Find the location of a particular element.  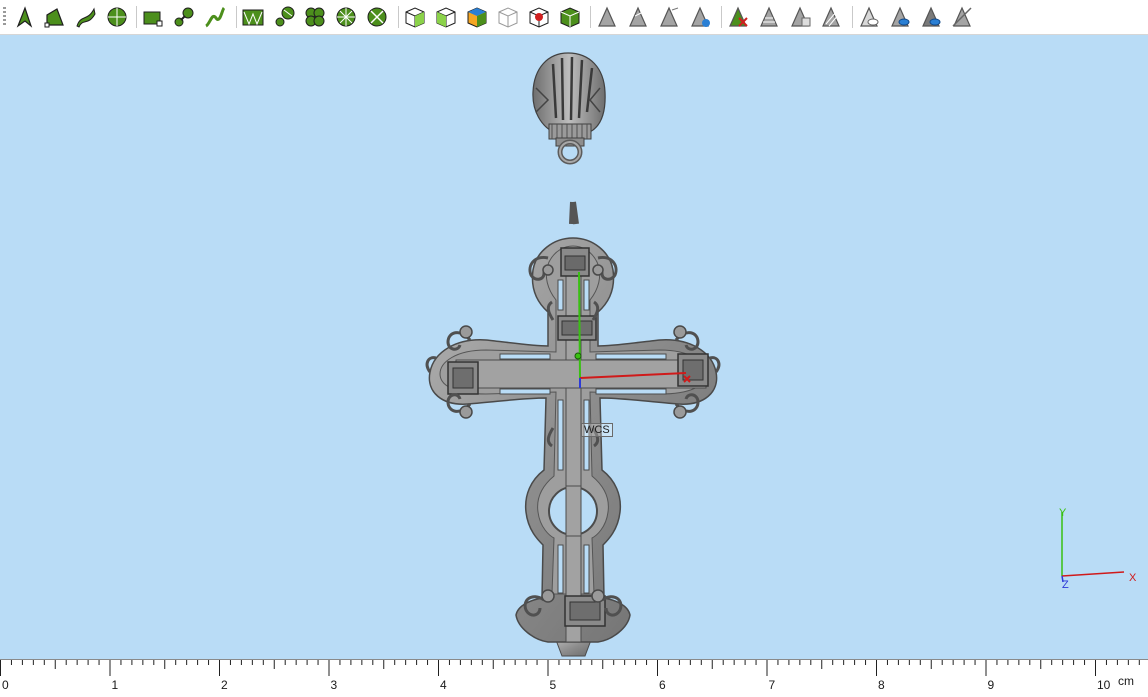

draw-polyline-icon is located at coordinates (54, 18).